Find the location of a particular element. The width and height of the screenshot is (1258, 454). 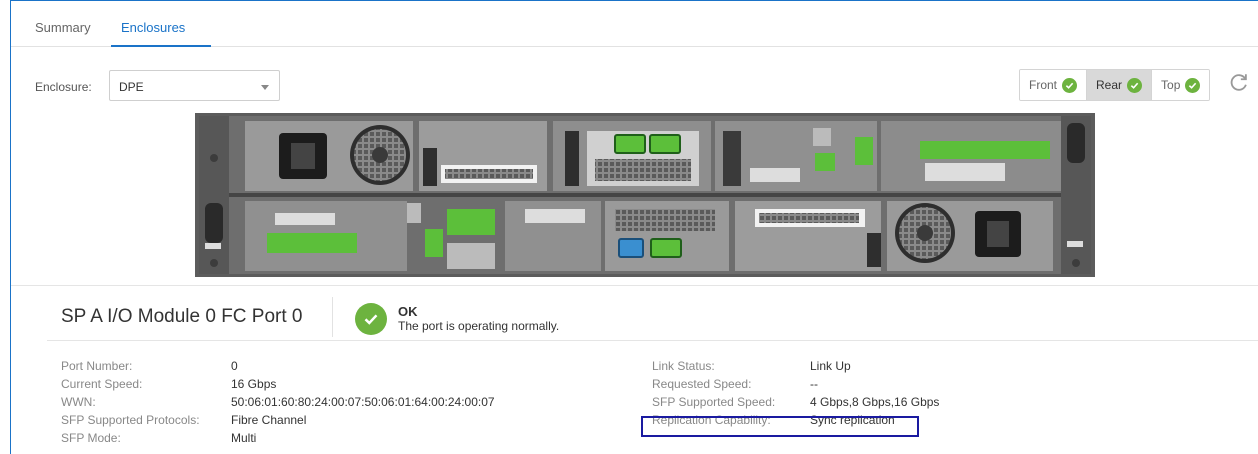

field-value: 16 Gbps is located at coordinates (254, 384).